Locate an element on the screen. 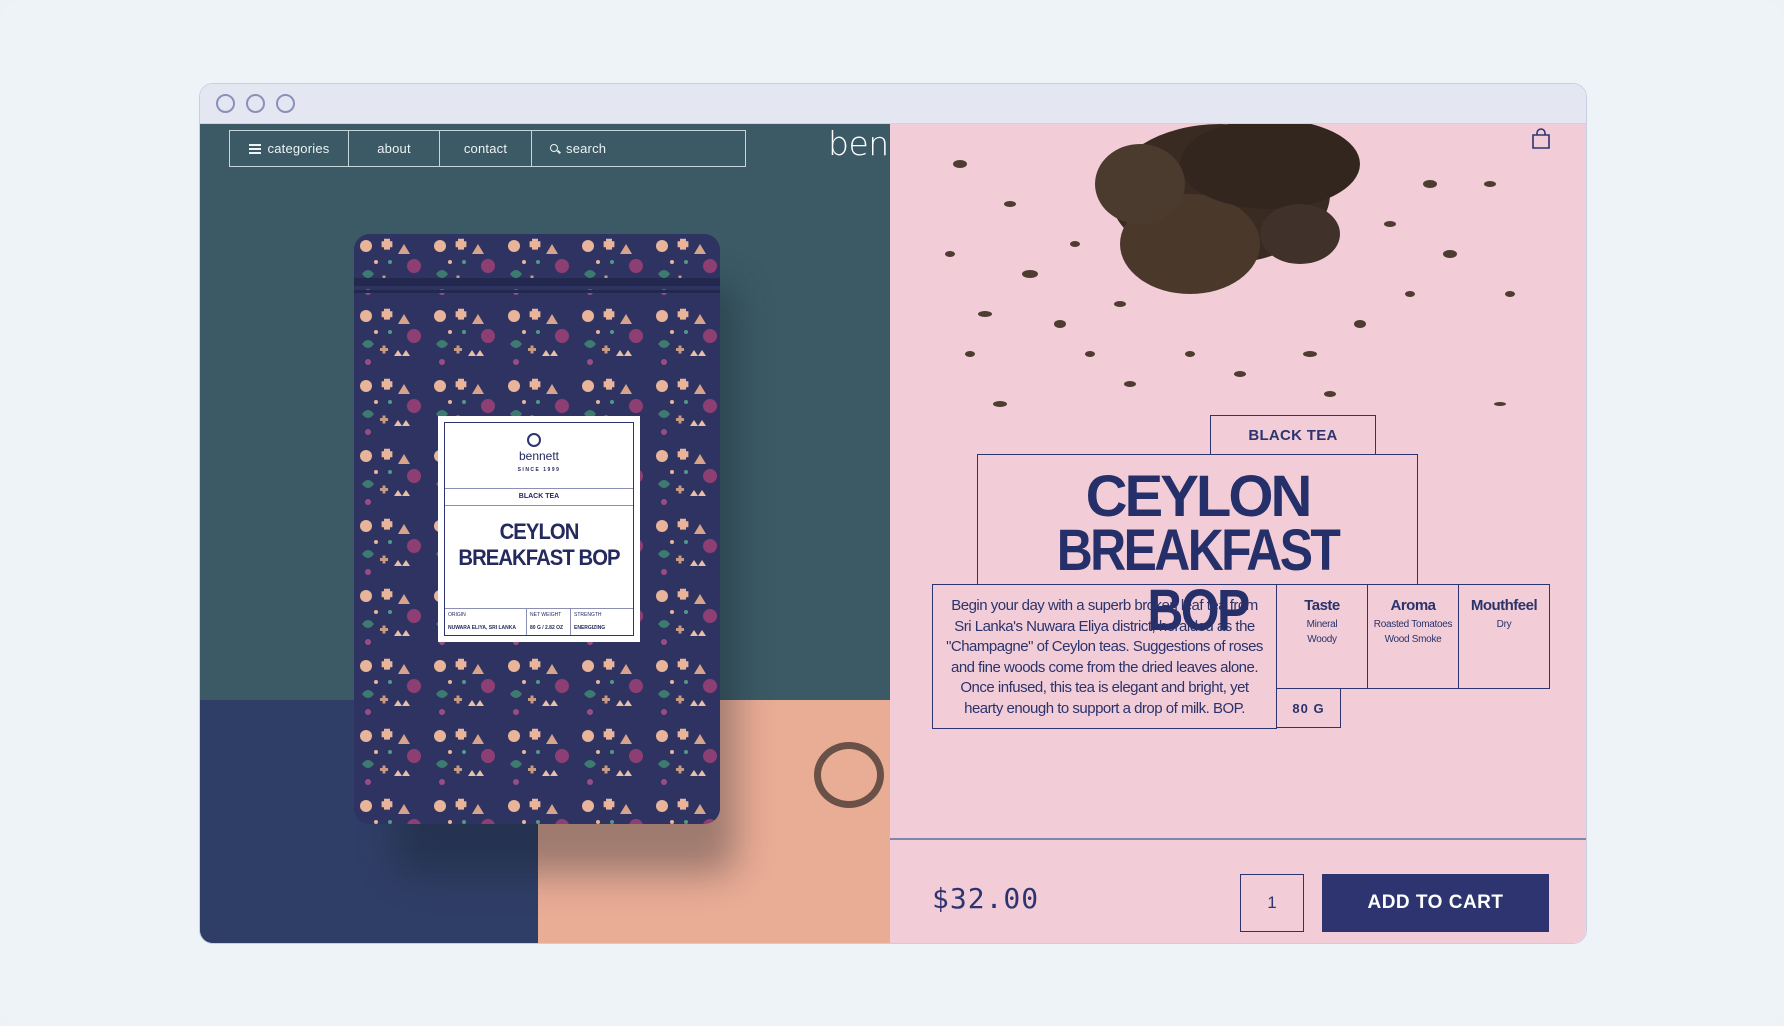 The width and height of the screenshot is (1784, 1026). nav-about-label: about is located at coordinates (394, 148).